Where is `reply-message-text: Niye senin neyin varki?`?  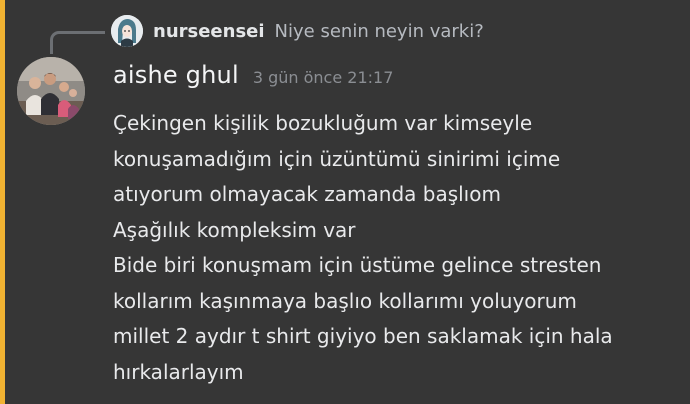
reply-message-text: Niye senin neyin varki? is located at coordinates (379, 31).